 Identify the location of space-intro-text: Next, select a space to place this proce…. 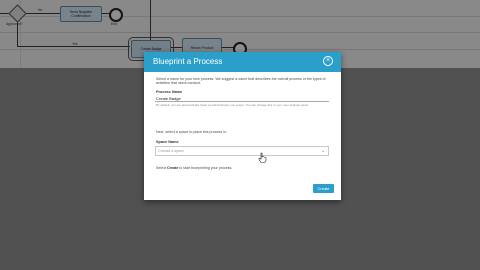
(191, 132).